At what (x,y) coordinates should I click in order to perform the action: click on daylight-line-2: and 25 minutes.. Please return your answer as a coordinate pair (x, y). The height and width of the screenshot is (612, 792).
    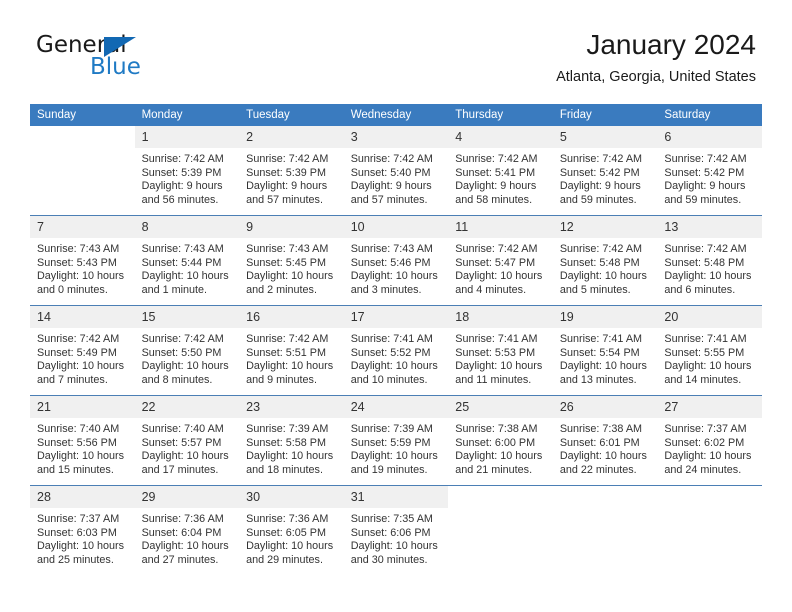
    Looking at the image, I should click on (75, 559).